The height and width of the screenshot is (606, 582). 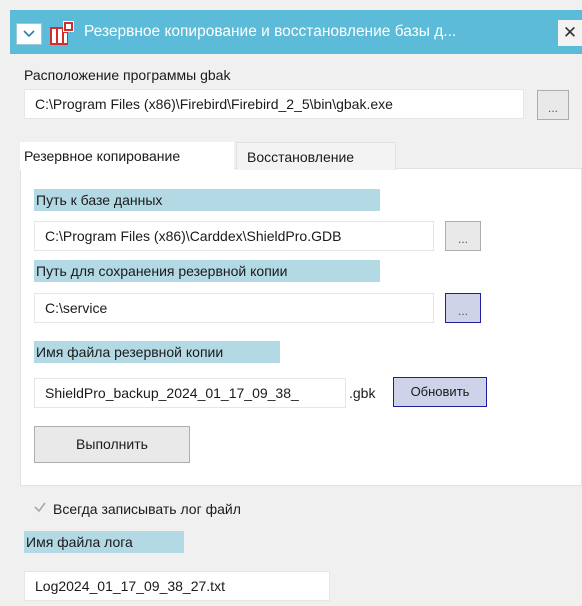 I want to click on close-button: ✕, so click(x=570, y=33).